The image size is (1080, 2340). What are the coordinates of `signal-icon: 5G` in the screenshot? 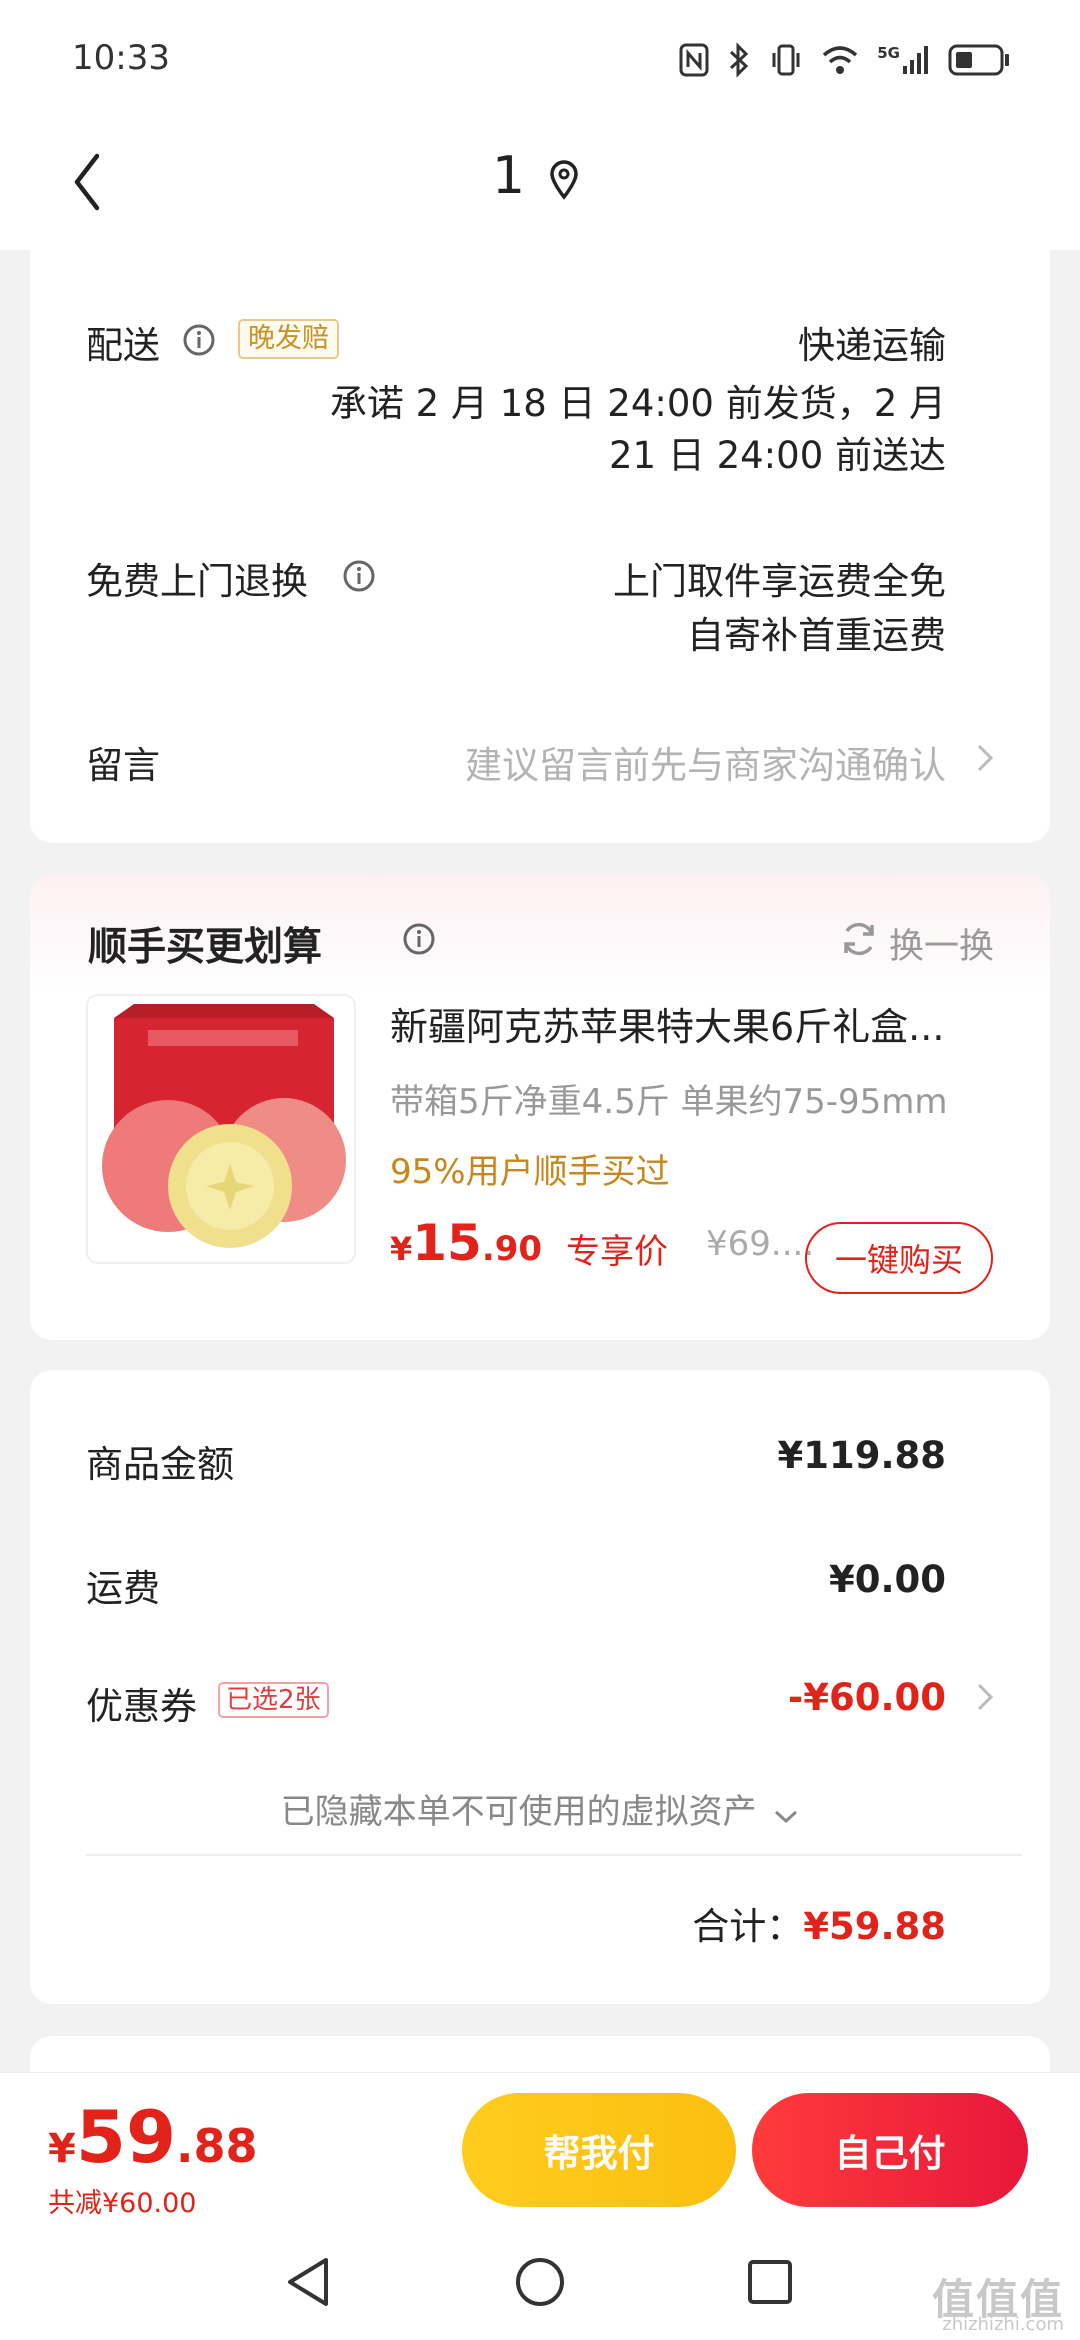 It's located at (903, 60).